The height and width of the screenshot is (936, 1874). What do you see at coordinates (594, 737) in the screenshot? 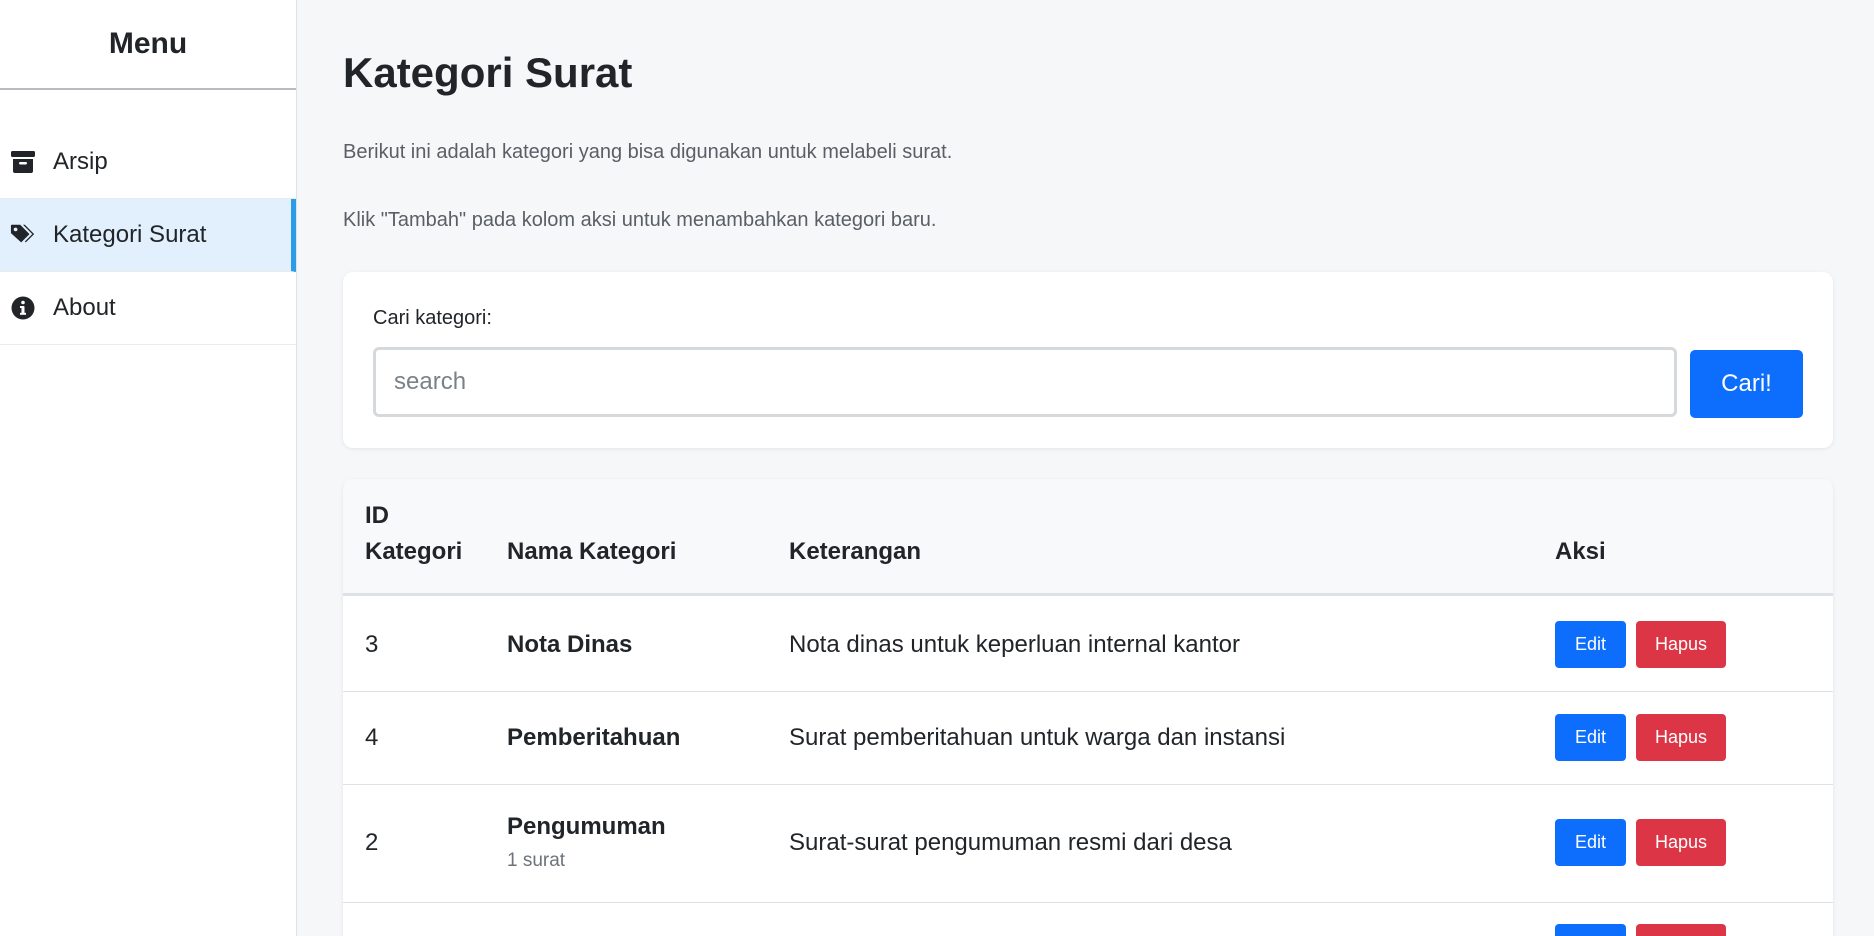
I see `category-name: Pemberitahuan` at bounding box center [594, 737].